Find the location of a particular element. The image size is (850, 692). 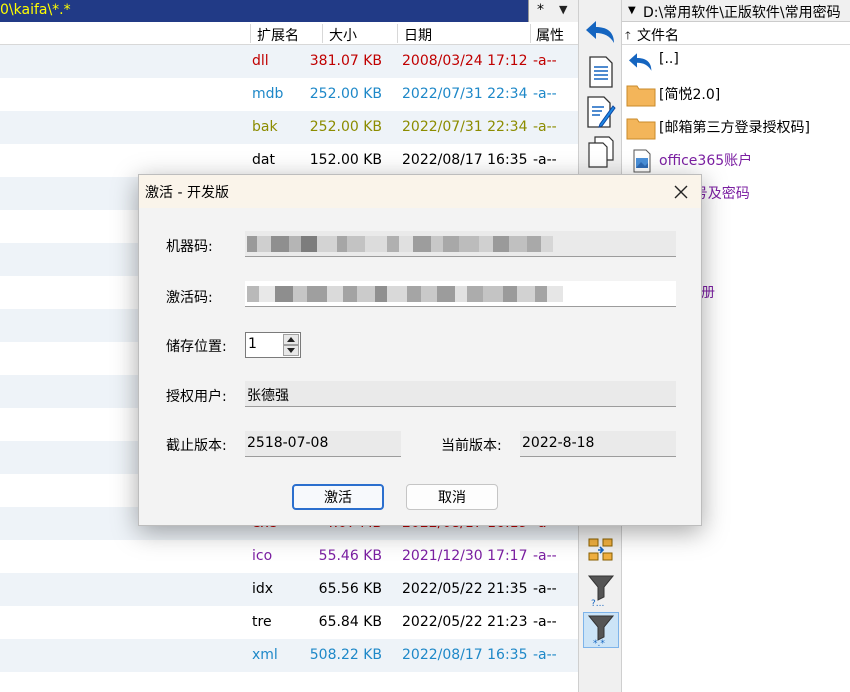

filter-all-button: *.* is located at coordinates (601, 630).